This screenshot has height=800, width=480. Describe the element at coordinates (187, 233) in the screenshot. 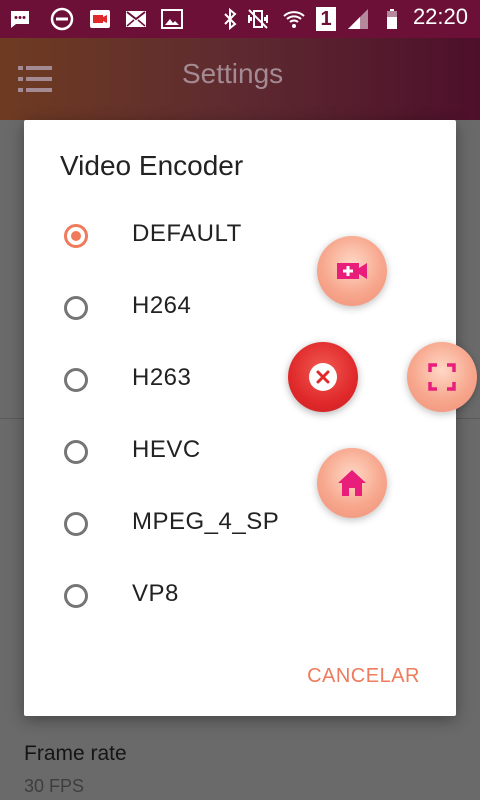

I see `option-label: DEFAULT` at that location.